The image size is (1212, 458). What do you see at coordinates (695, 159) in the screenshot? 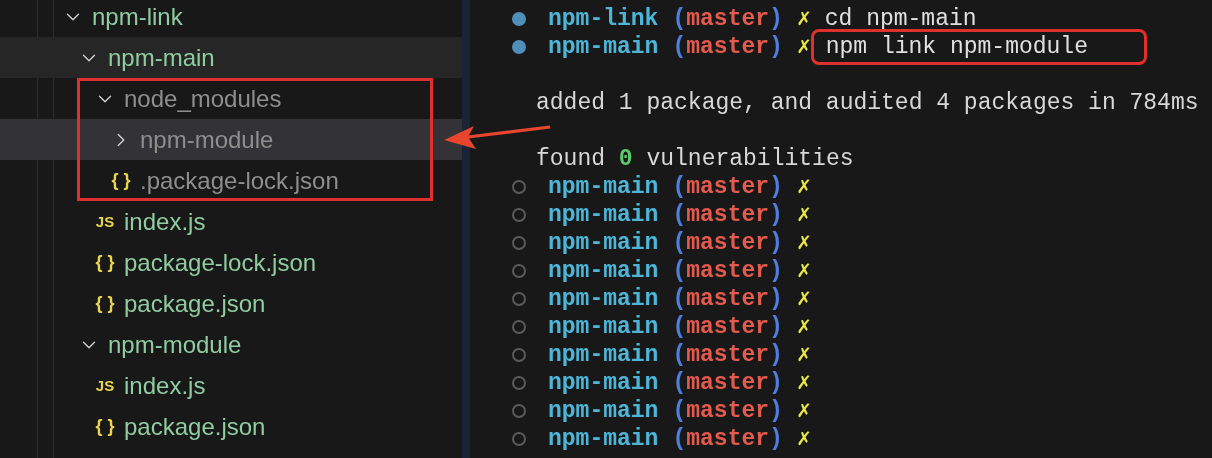
I see `terminal-output: found 0 vulnerabilities` at bounding box center [695, 159].